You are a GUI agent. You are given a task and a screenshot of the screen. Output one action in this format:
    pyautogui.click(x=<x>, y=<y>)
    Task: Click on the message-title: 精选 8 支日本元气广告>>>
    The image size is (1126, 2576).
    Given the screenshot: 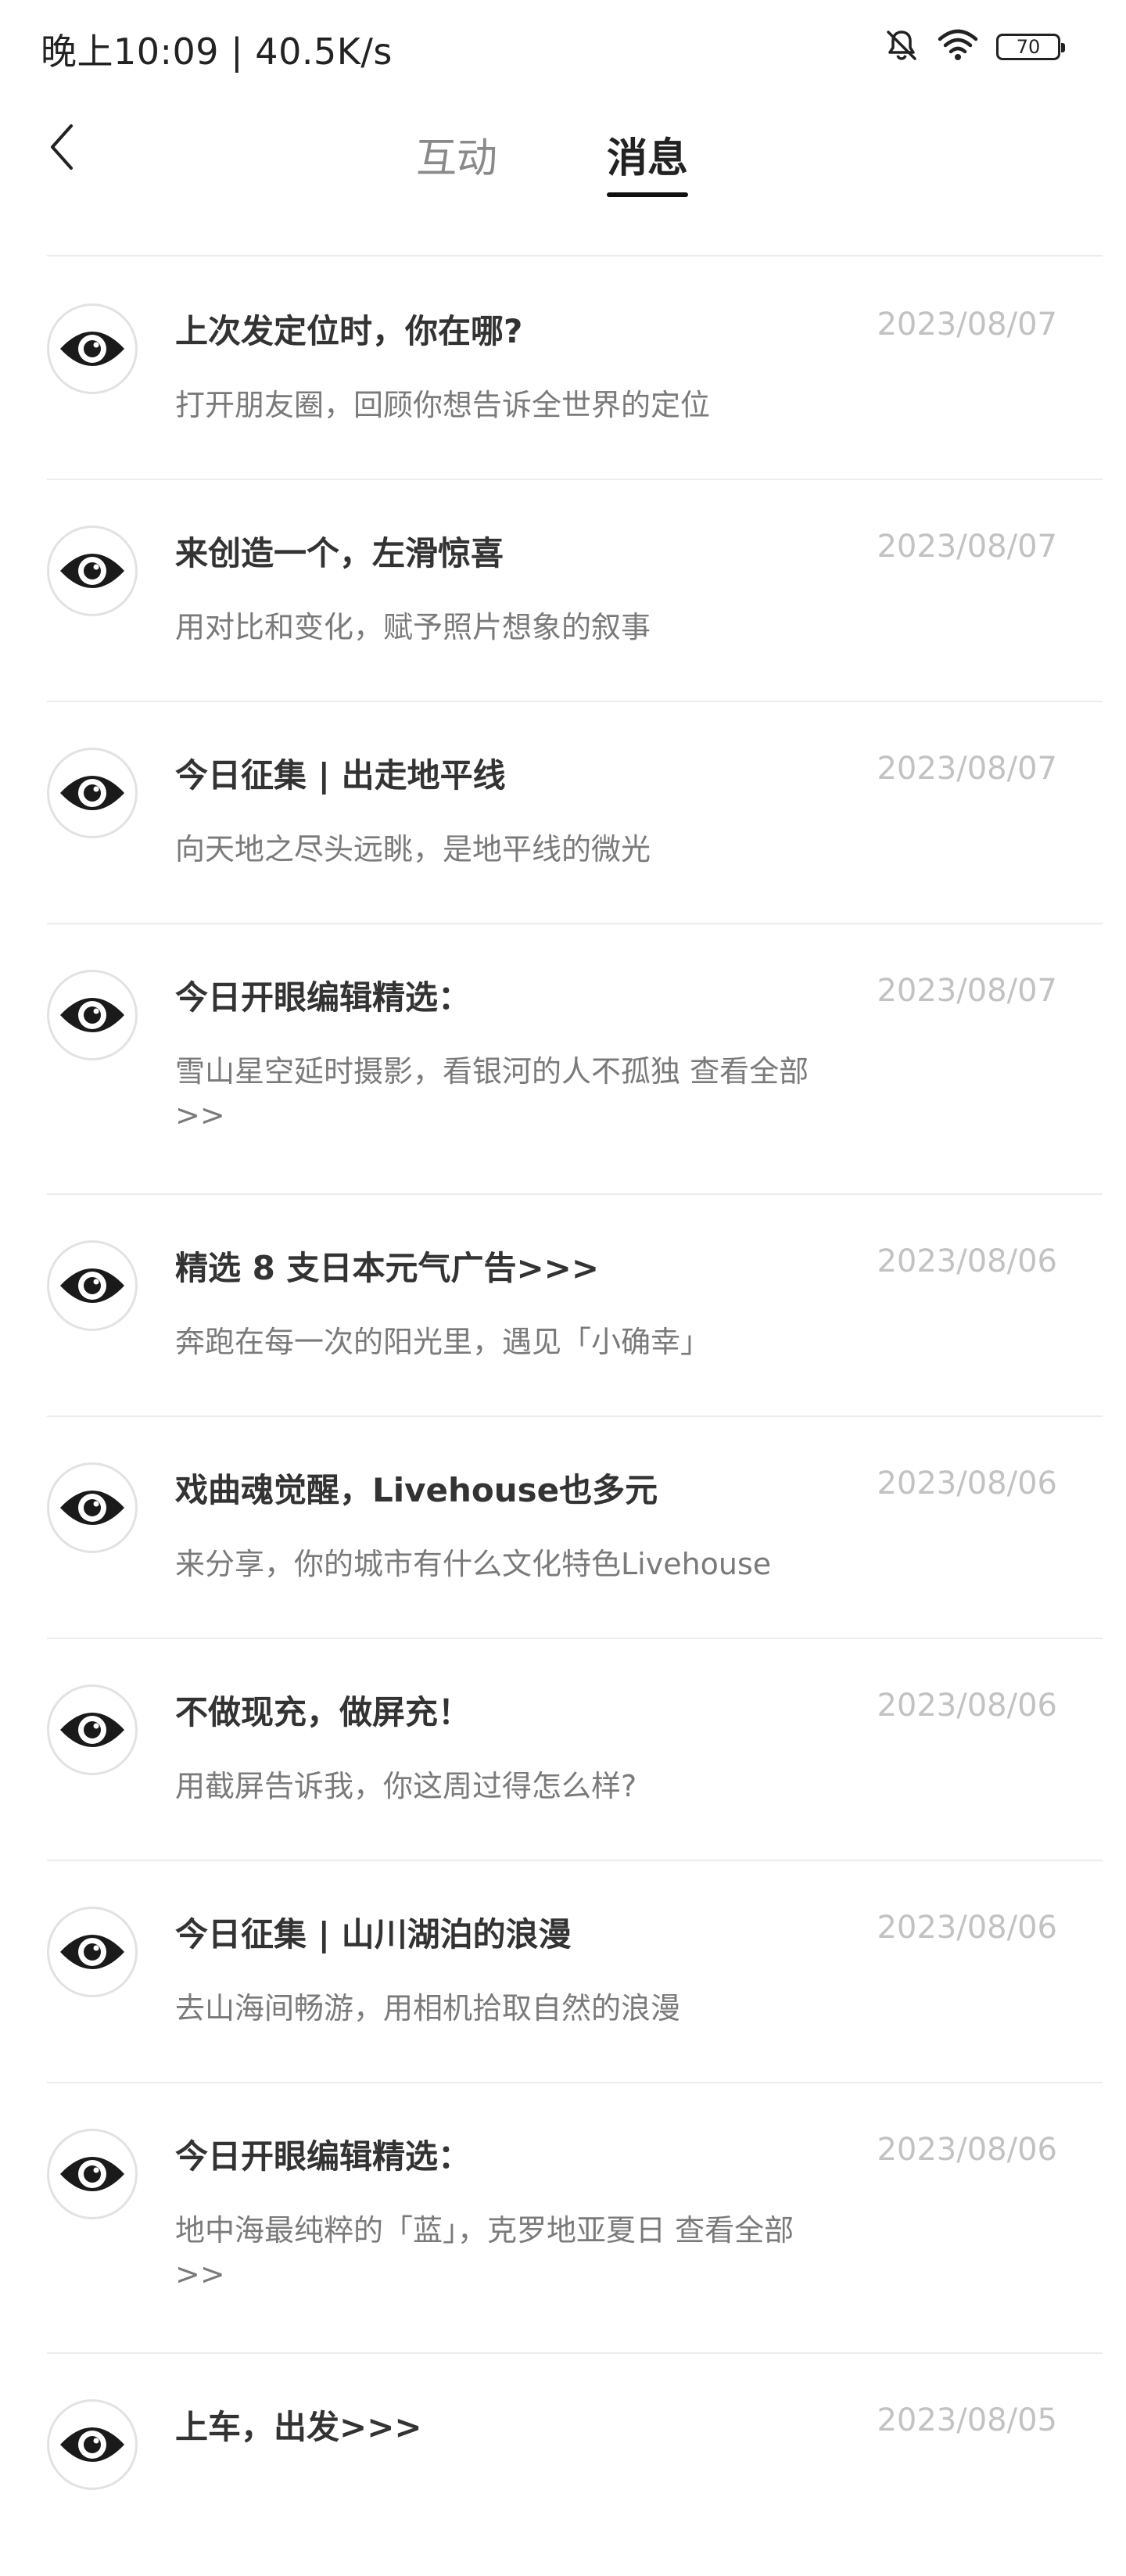 What is the action you would take?
    pyautogui.click(x=387, y=1268)
    